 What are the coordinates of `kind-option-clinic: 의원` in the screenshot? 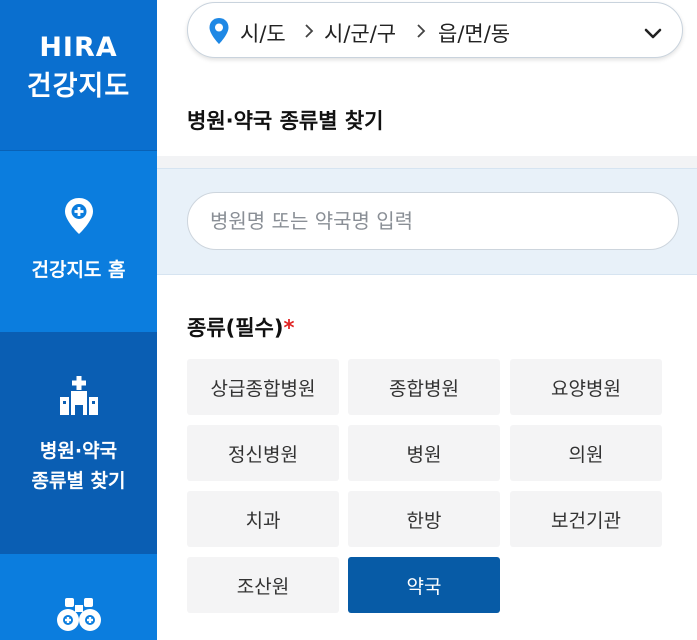 It's located at (586, 453).